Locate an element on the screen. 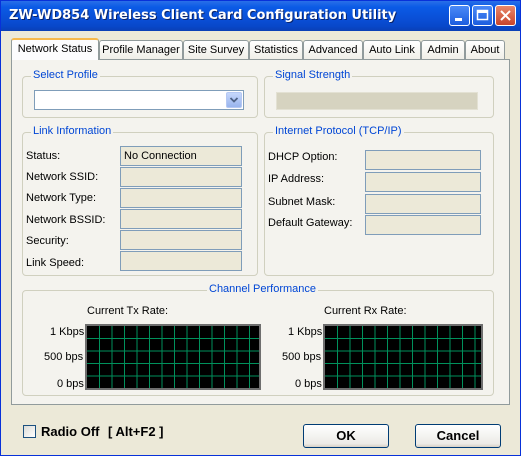 The width and height of the screenshot is (521, 456). close-button is located at coordinates (505, 15).